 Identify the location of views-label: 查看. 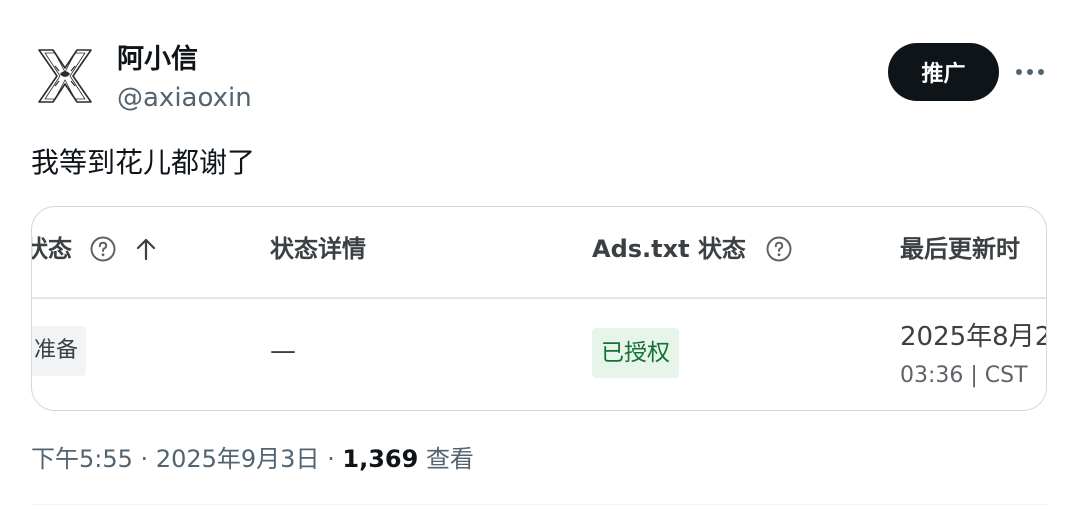
(449, 459).